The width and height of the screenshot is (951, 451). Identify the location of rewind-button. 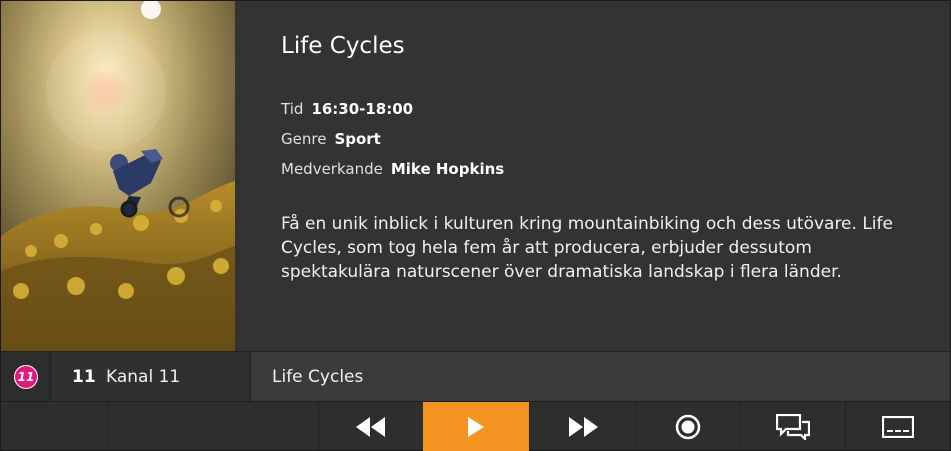
(370, 426).